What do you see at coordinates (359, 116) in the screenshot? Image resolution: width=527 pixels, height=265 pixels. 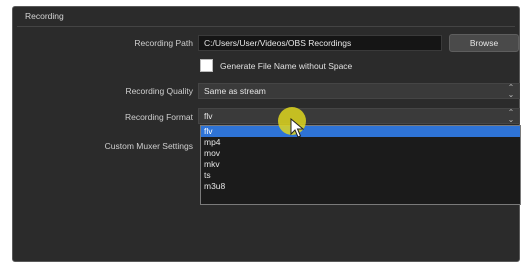 I see `recording-format-select: flv ⌃ ⌄` at bounding box center [359, 116].